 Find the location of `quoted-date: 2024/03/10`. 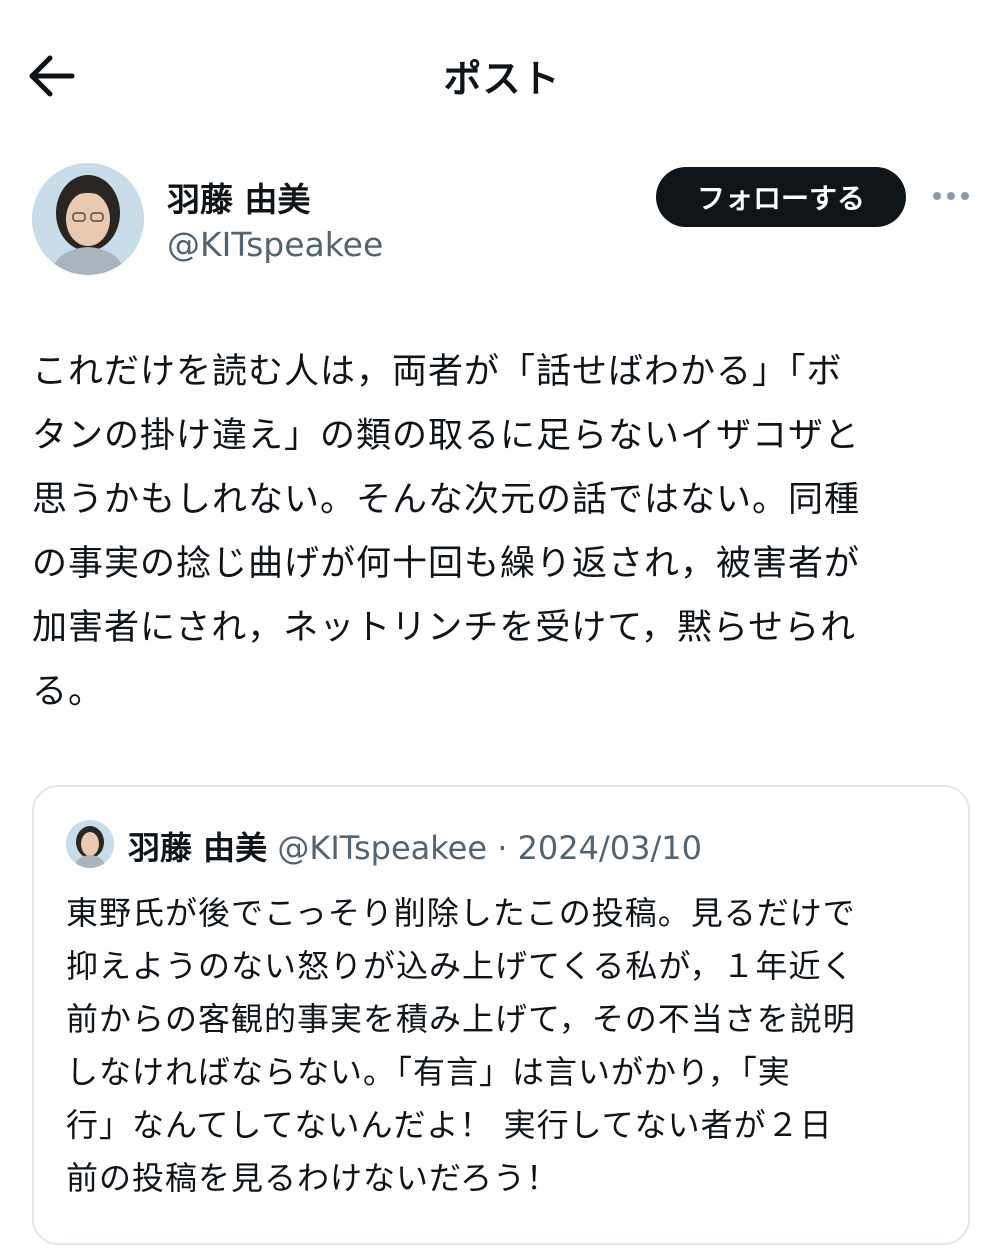

quoted-date: 2024/03/10 is located at coordinates (609, 848).